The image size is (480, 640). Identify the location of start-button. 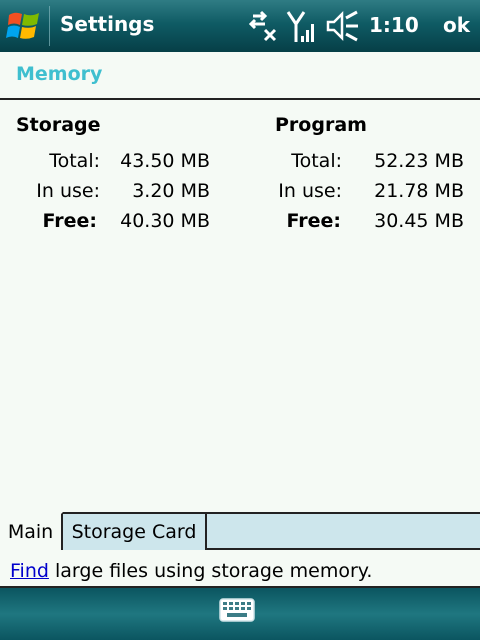
(25, 26).